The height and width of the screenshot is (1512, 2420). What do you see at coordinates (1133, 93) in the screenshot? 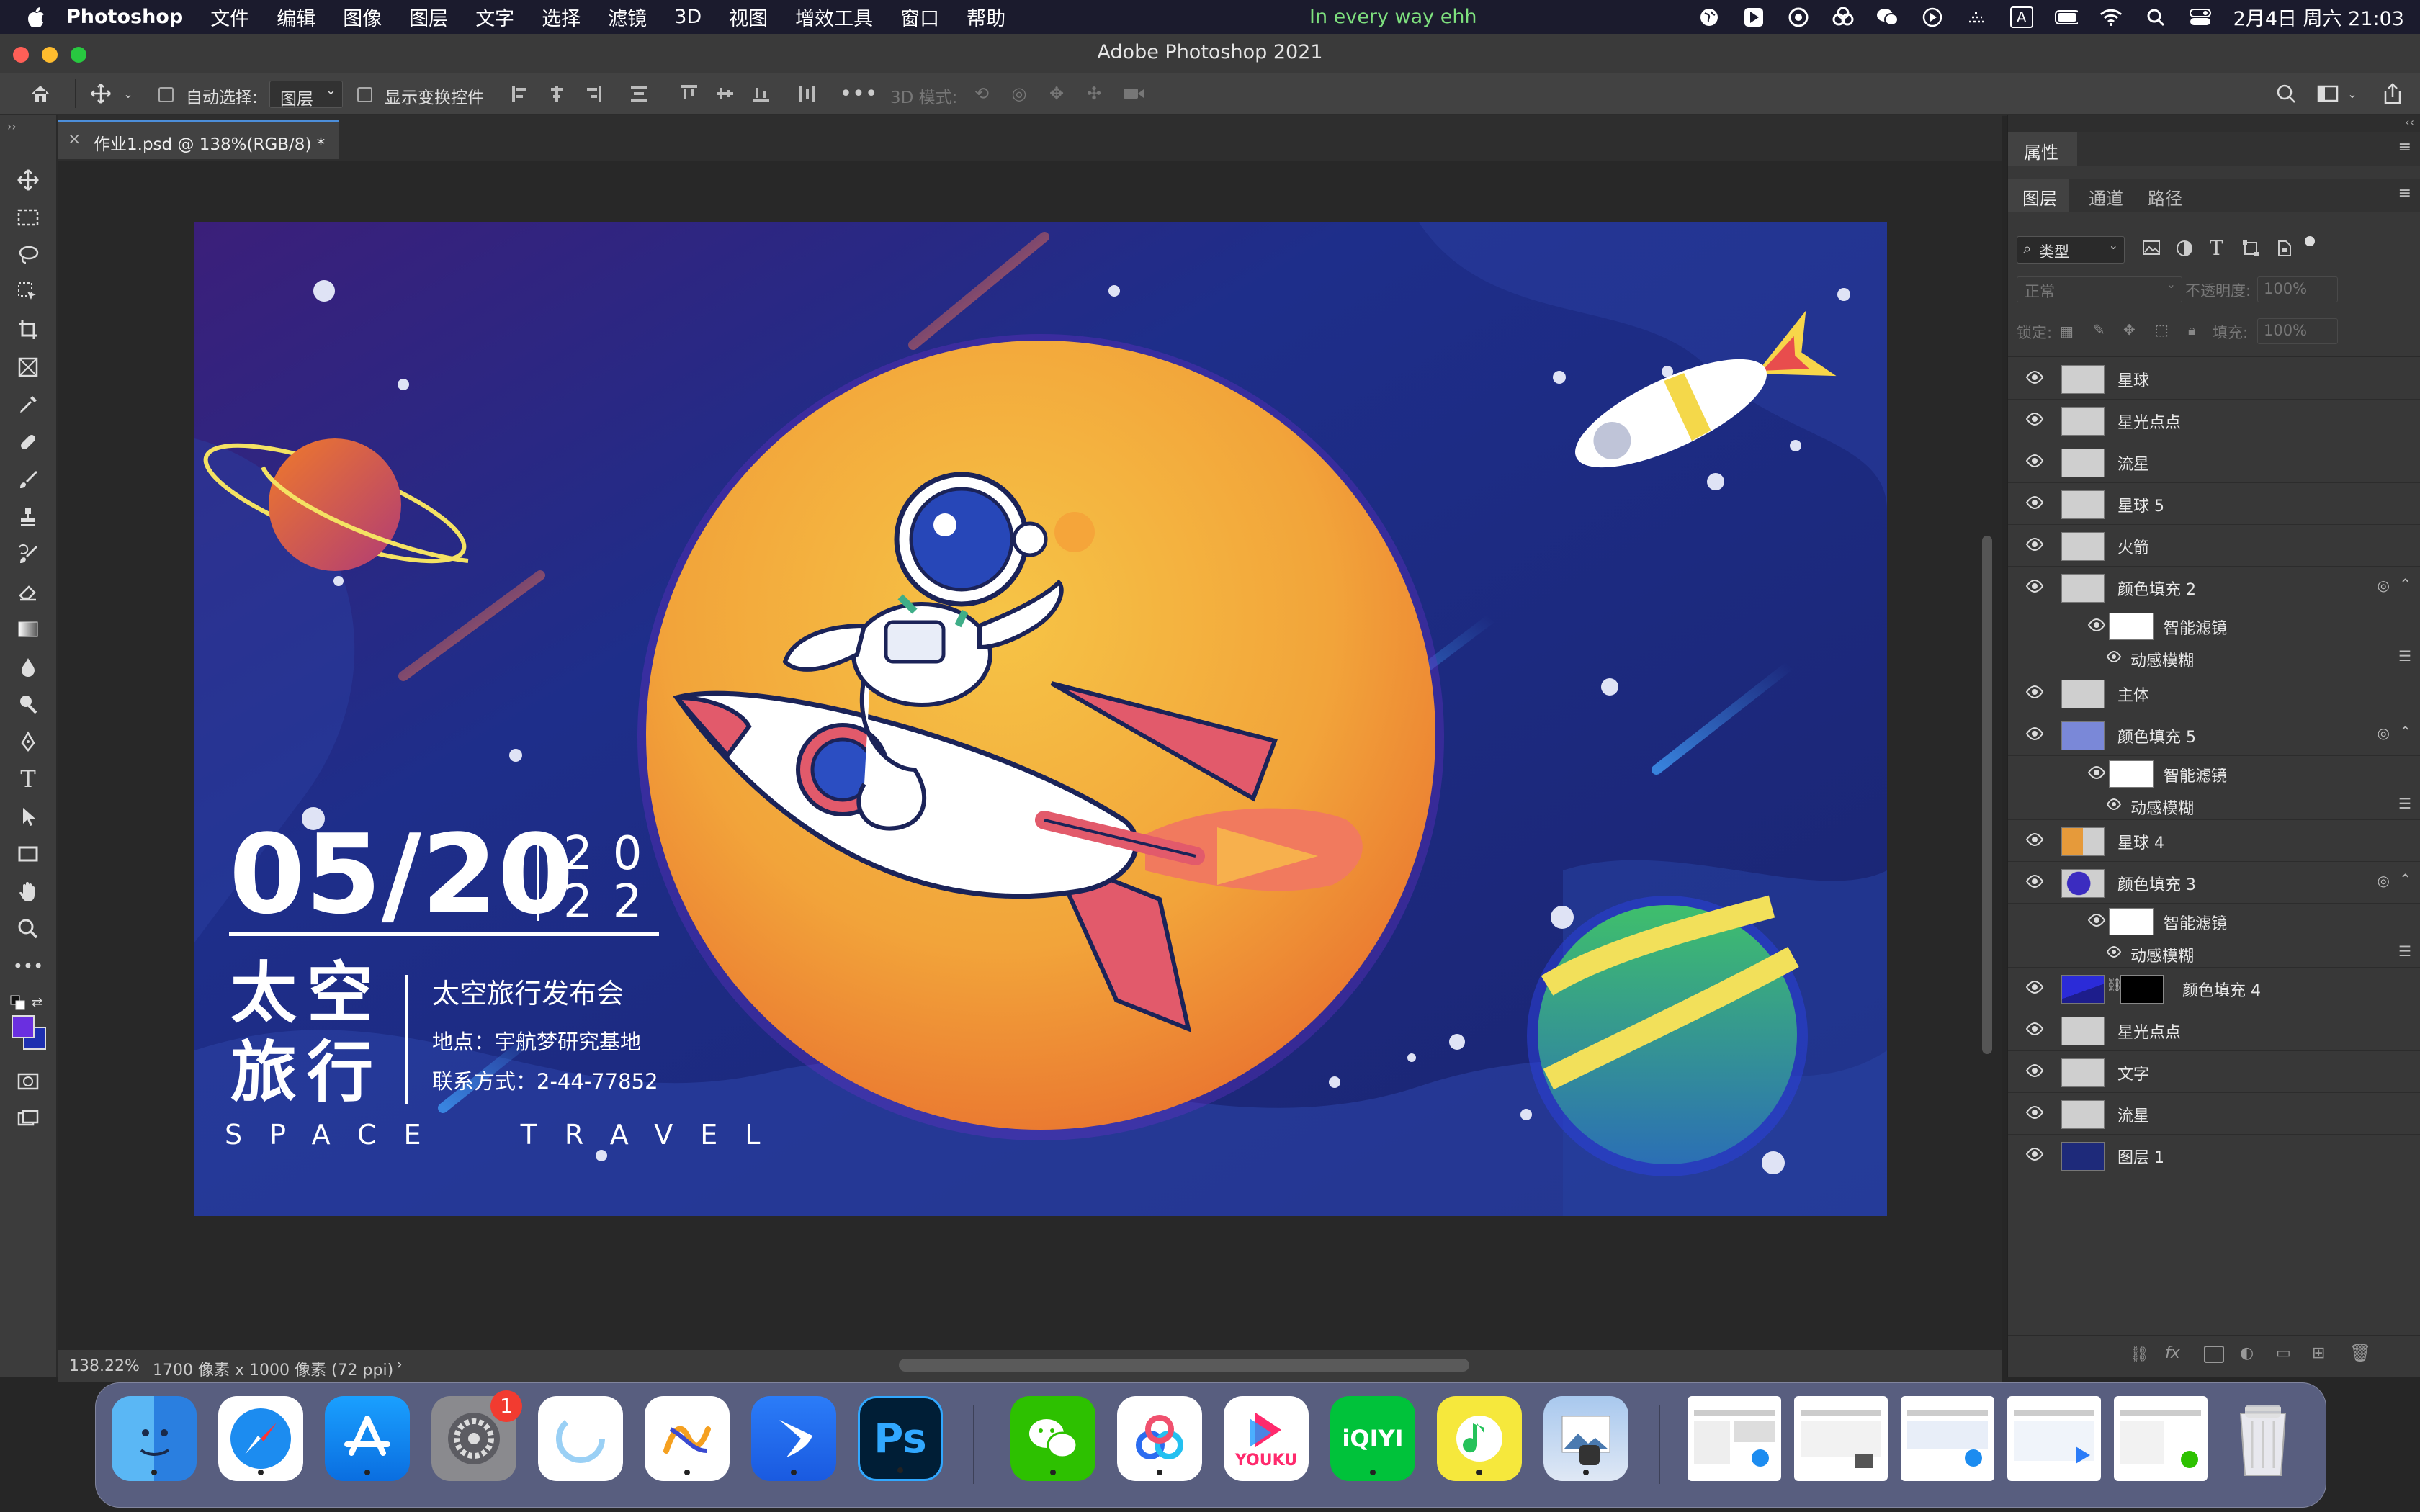
I see `3d-camera-icon` at bounding box center [1133, 93].